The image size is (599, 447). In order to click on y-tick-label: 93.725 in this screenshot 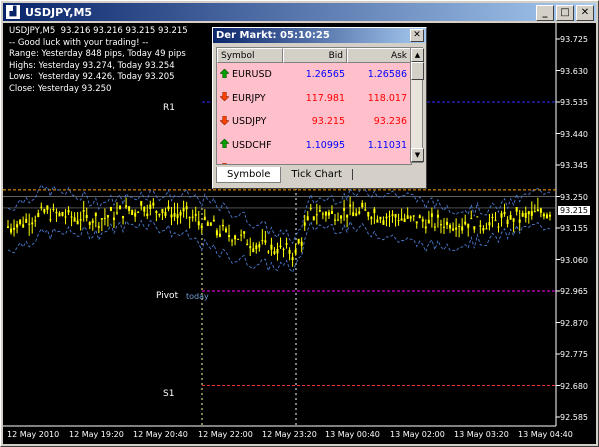, I will do `click(574, 39)`.